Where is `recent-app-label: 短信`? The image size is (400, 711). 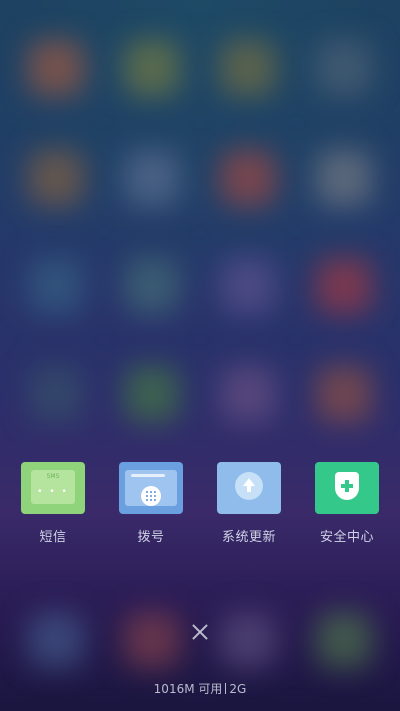 recent-app-label: 短信 is located at coordinates (53, 537).